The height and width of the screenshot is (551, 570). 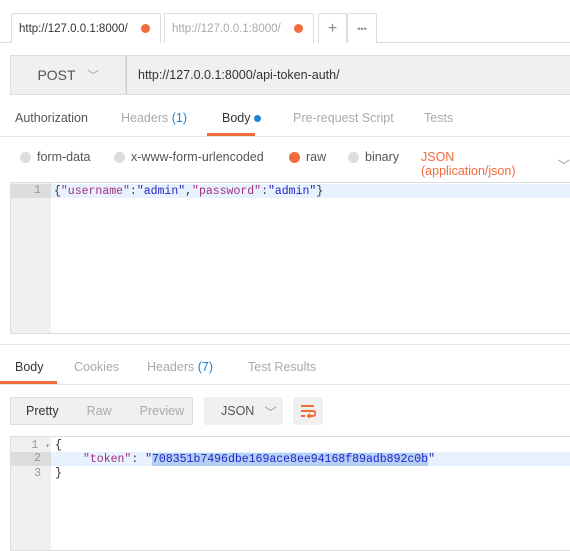 I want to click on response-tab-test-results: Test Results, so click(x=282, y=367).